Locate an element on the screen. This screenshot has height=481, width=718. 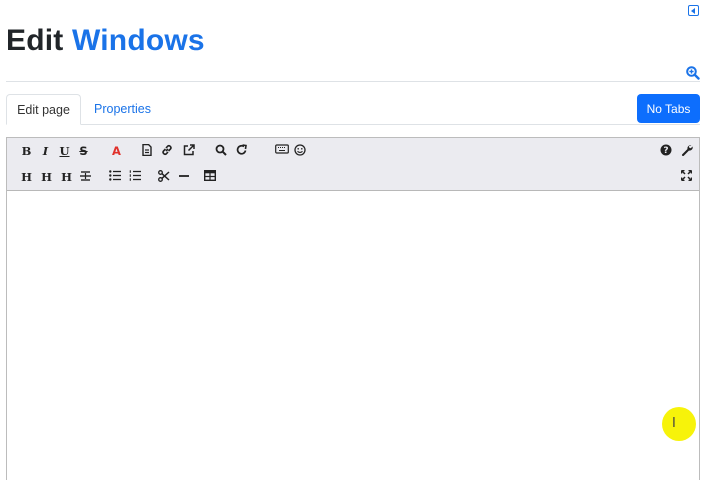
cut-icon is located at coordinates (163, 177).